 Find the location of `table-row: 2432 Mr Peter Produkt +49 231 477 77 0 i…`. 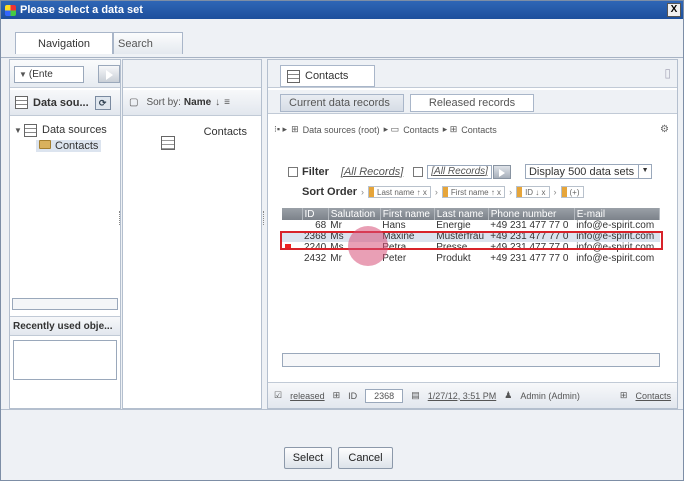

table-row: 2432 Mr Peter Produkt +49 231 477 77 0 i… is located at coordinates (471, 258).